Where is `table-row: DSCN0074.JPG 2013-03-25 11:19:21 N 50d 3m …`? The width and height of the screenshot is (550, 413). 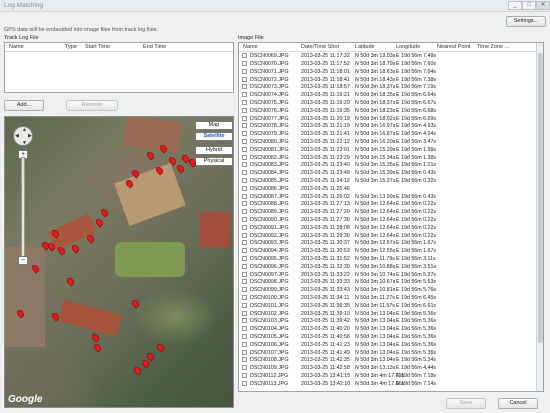 table-row: DSCN0074.JPG 2013-03-25 11:19:21 N 50d 3m … is located at coordinates (391, 96).